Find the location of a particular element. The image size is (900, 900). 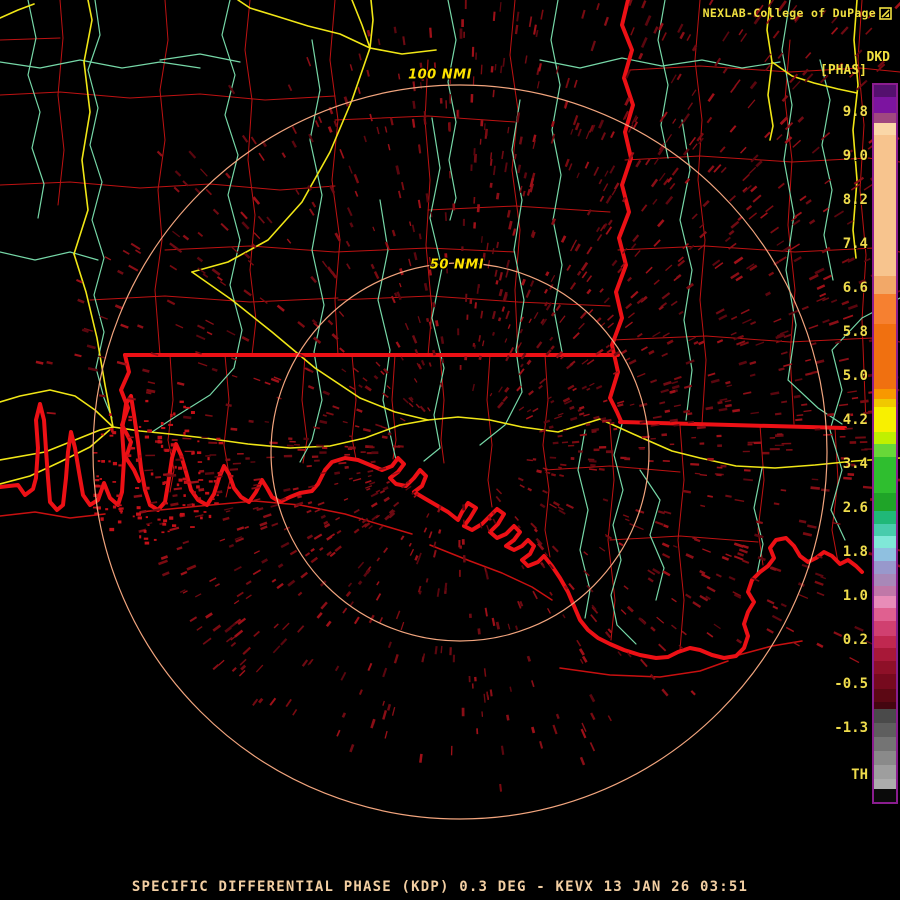

colorbar-tick-label: -0.5 is located at coordinates (851, 684).